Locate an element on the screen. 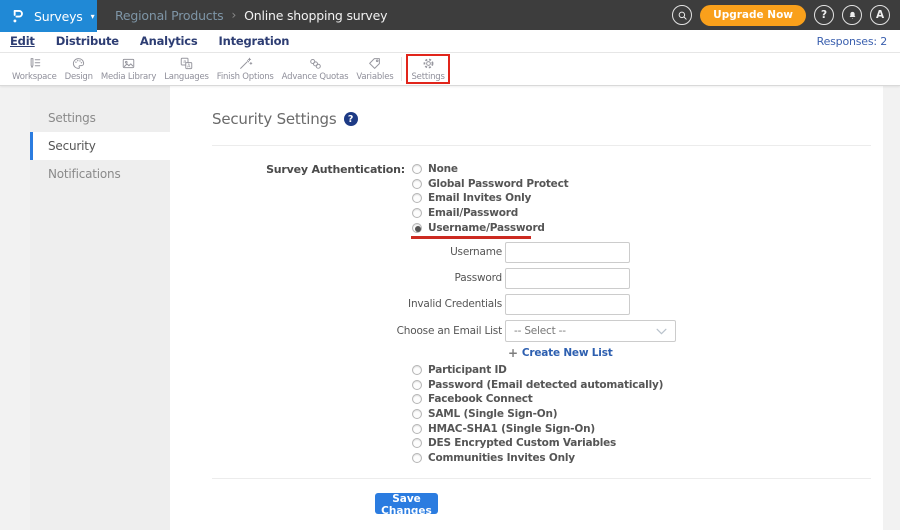  account-avatar: A is located at coordinates (880, 15).